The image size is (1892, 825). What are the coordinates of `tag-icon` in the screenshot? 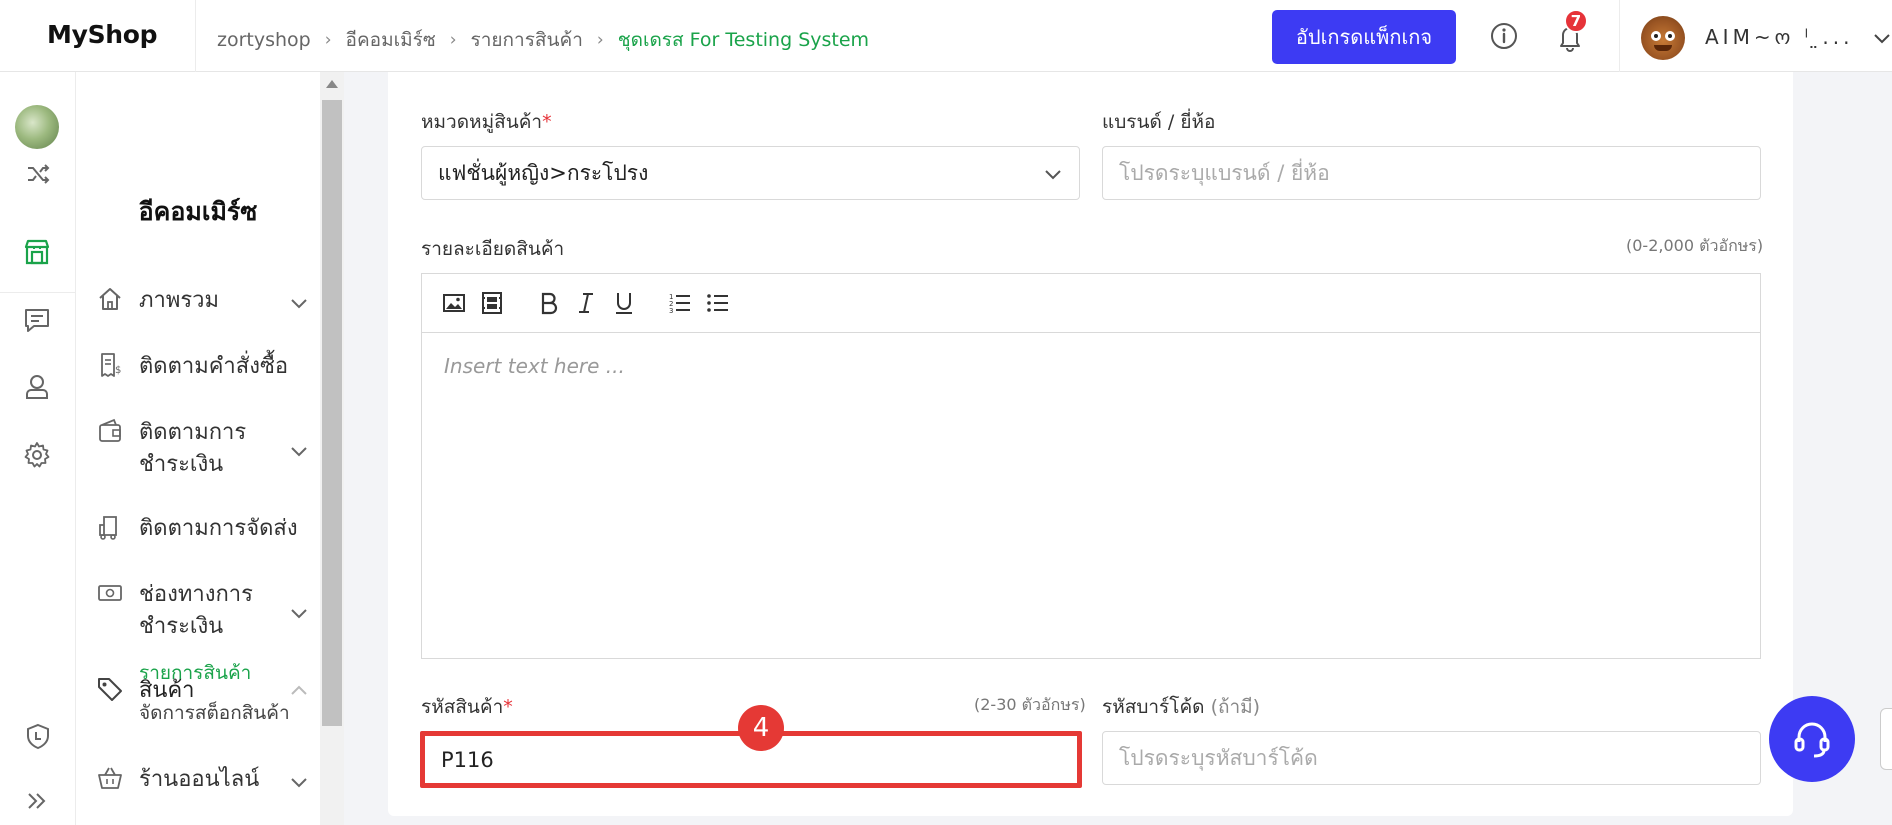 It's located at (110, 689).